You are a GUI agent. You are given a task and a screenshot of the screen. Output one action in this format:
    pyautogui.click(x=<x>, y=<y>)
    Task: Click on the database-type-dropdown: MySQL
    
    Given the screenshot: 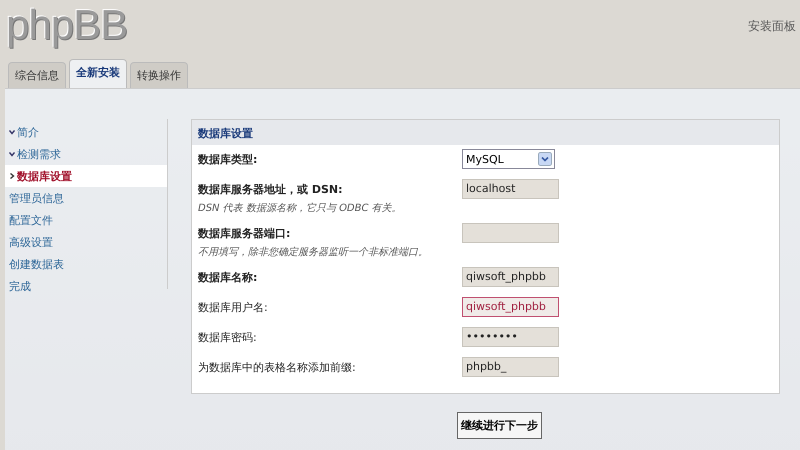 What is the action you would take?
    pyautogui.click(x=508, y=159)
    